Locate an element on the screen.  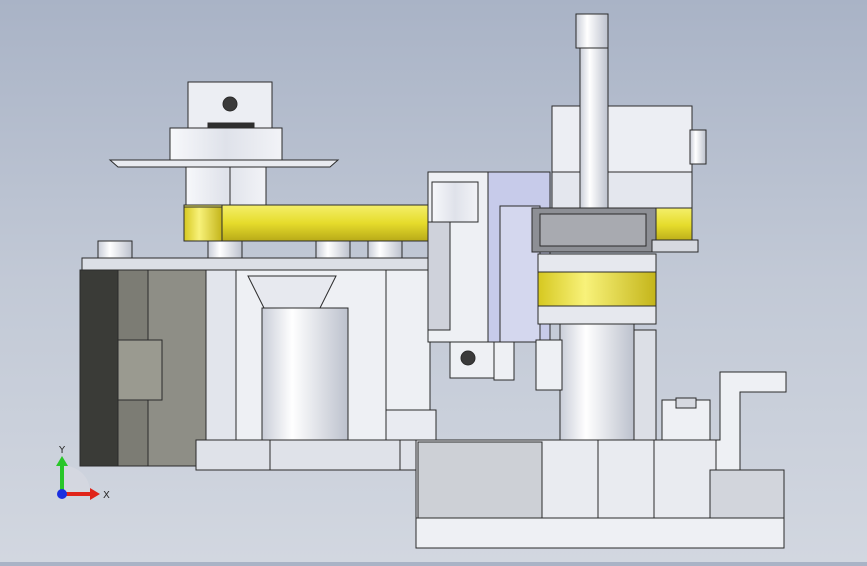
orientation-triad: Y X is located at coordinates (80, 476).